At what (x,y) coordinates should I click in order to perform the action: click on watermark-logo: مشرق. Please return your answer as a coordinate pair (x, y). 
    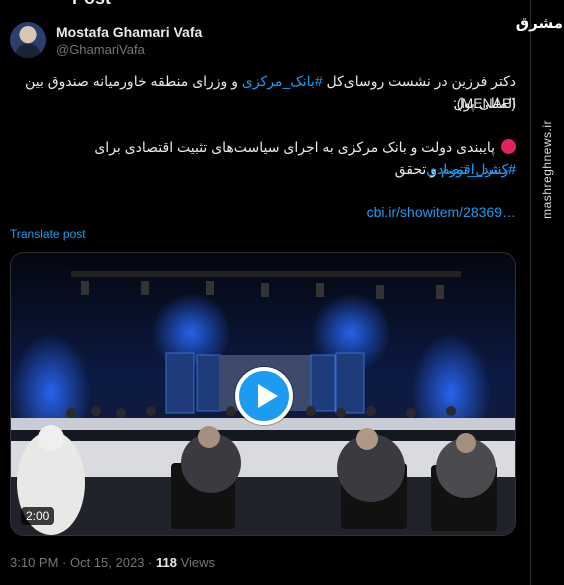
    Looking at the image, I should click on (539, 23).